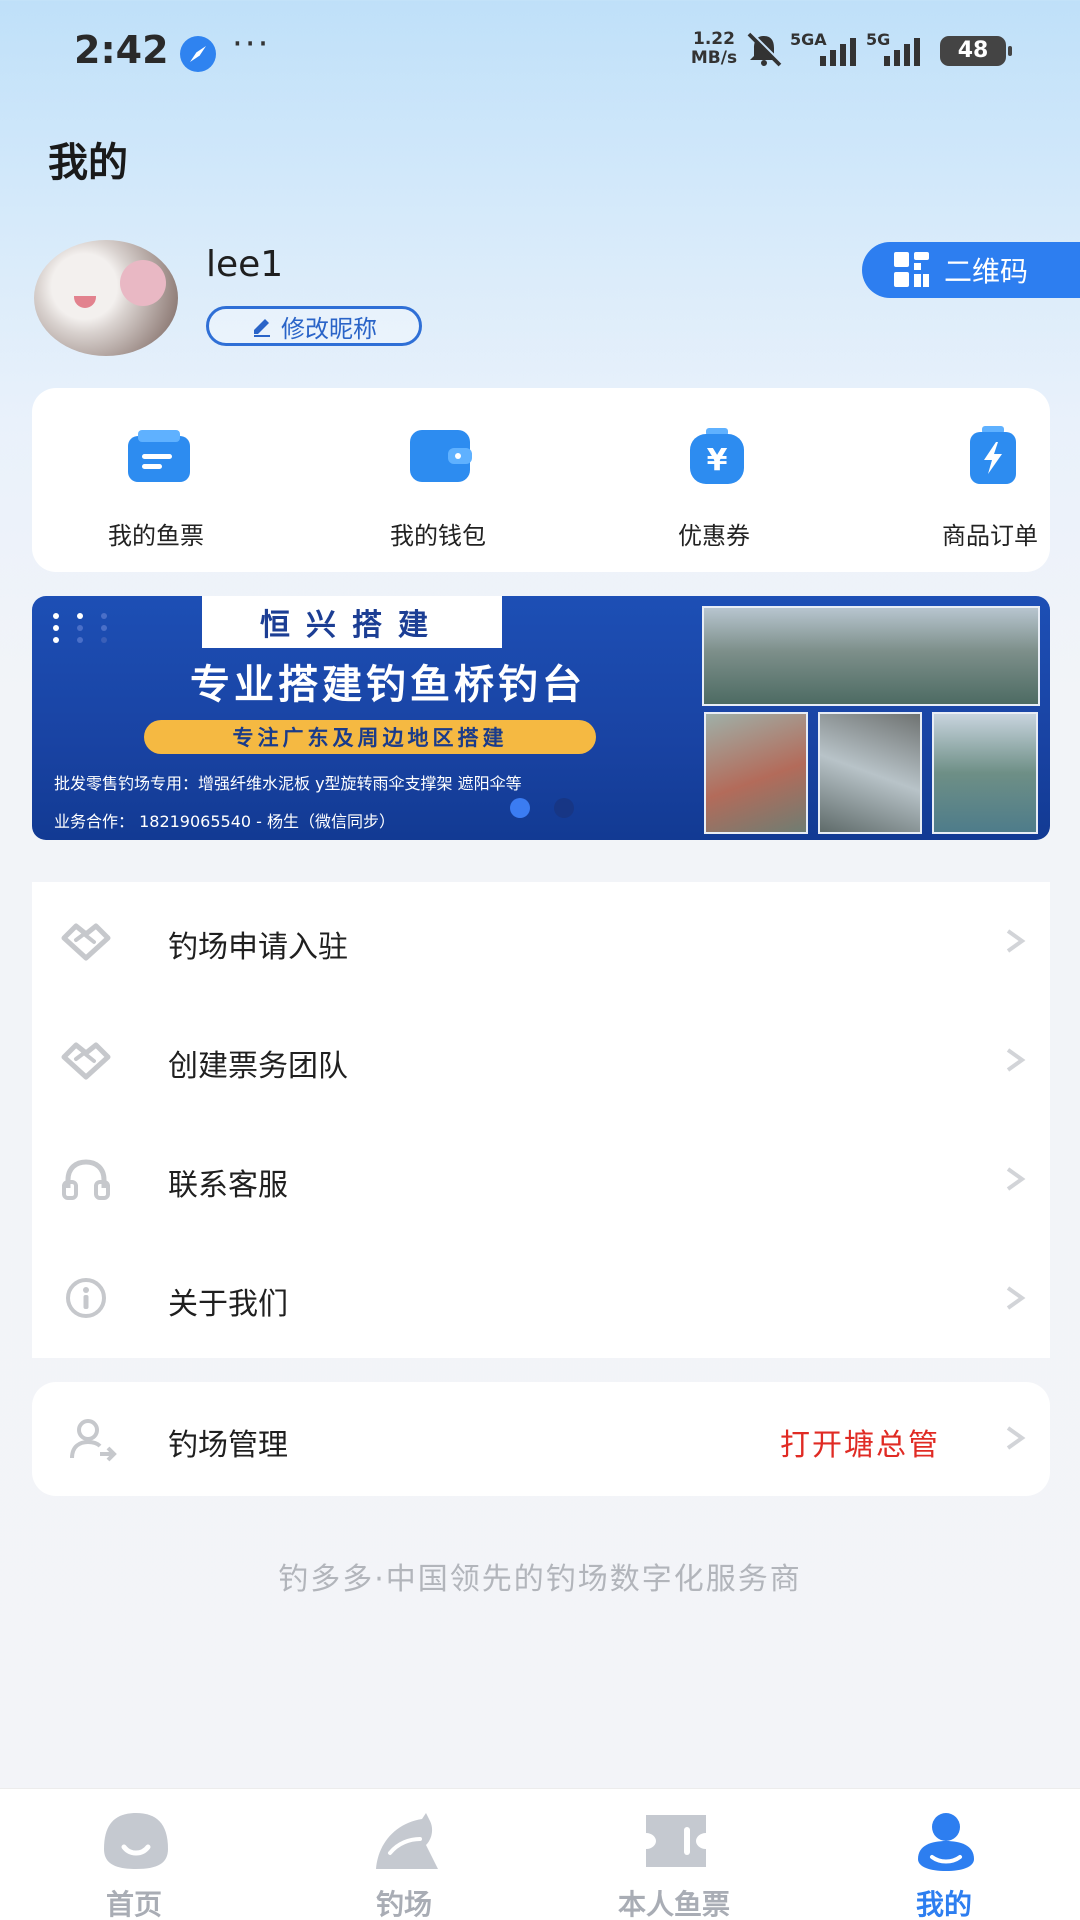 The height and width of the screenshot is (1920, 1080). I want to click on network-speed: 1.22 MB/s, so click(714, 49).